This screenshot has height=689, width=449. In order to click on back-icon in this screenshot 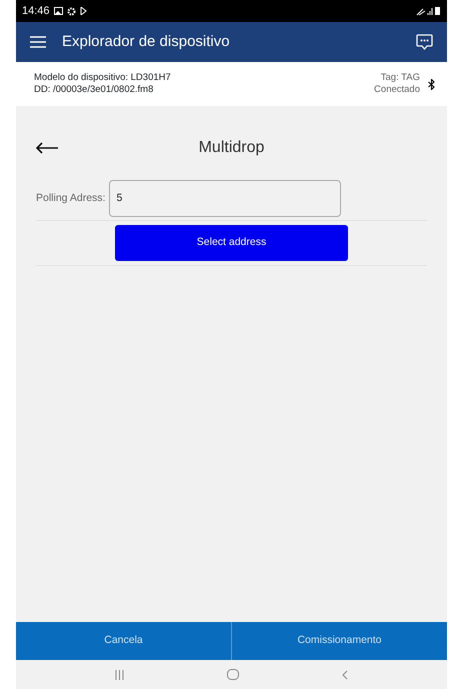, I will do `click(345, 675)`.